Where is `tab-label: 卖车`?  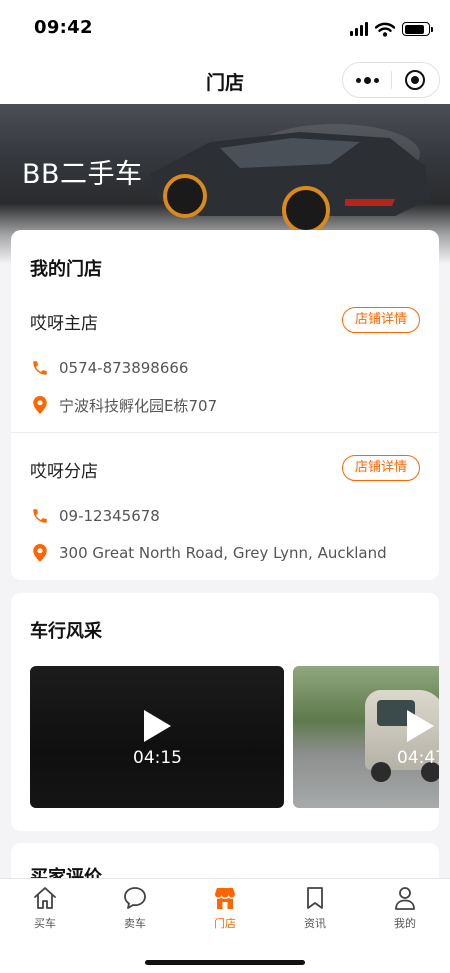 tab-label: 卖车 is located at coordinates (135, 923).